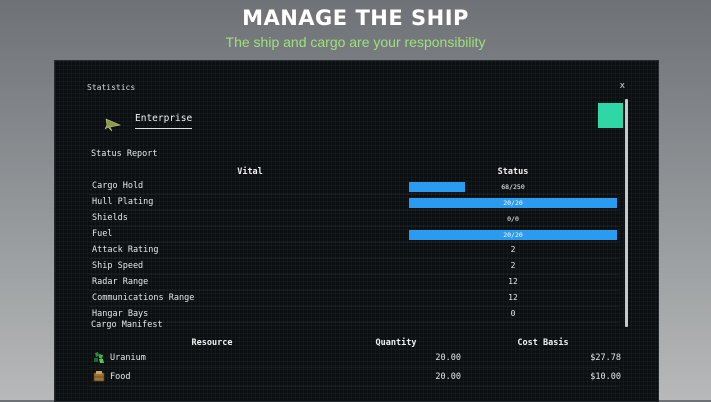 The image size is (711, 402). What do you see at coordinates (143, 298) in the screenshot?
I see `status-label: Communications Range` at bounding box center [143, 298].